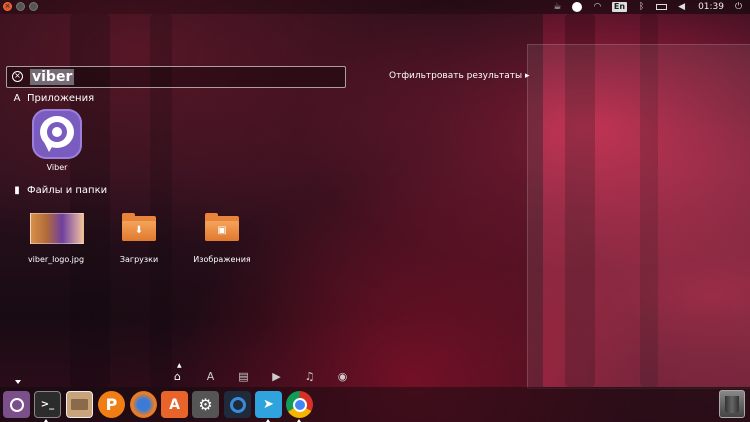 Image resolution: width=750 pixels, height=422 pixels. I want to click on power-icon: ⏻, so click(738, 7).